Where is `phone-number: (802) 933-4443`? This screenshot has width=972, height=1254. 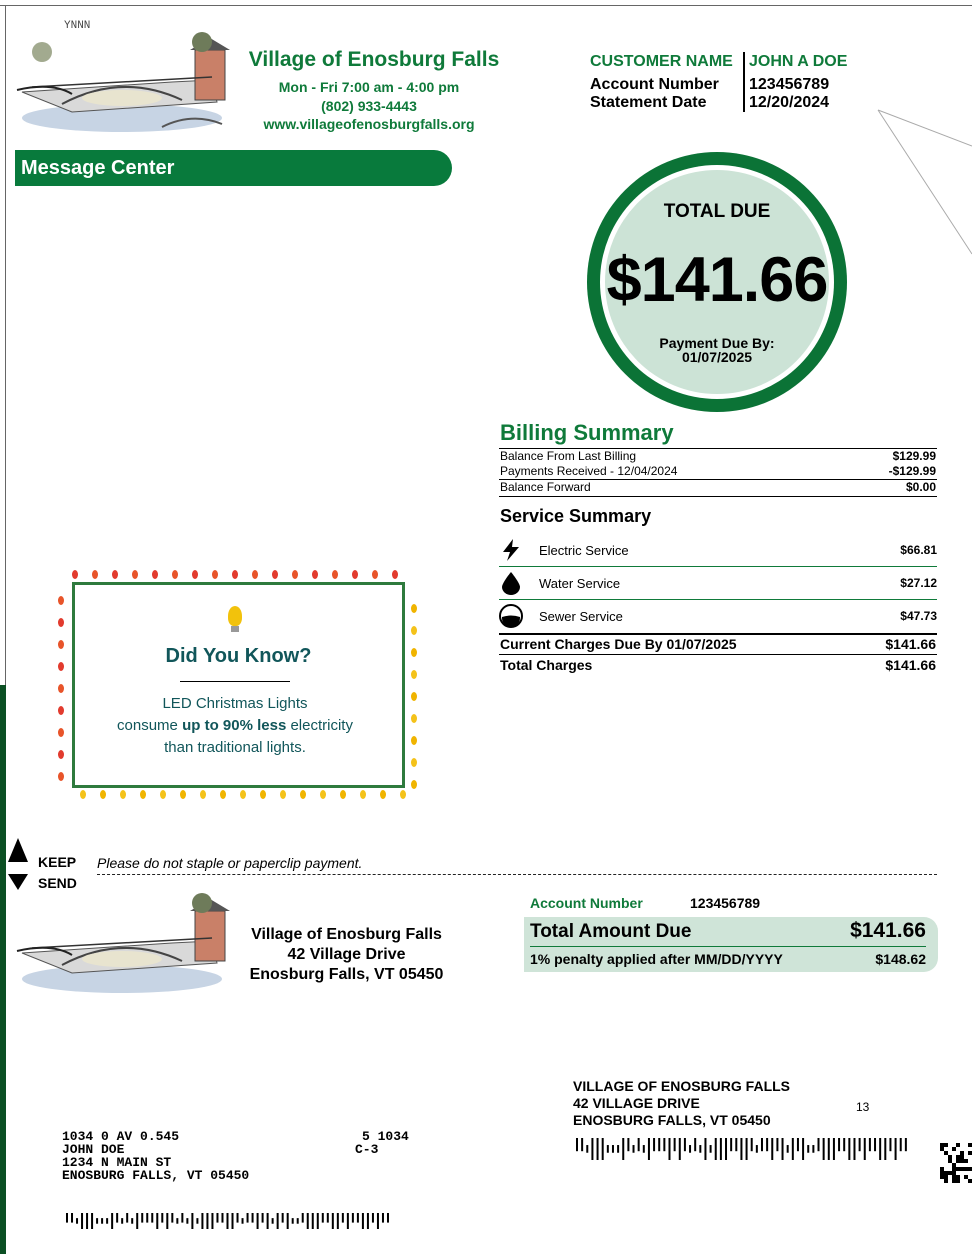
phone-number: (802) 933-4443 is located at coordinates (369, 106).